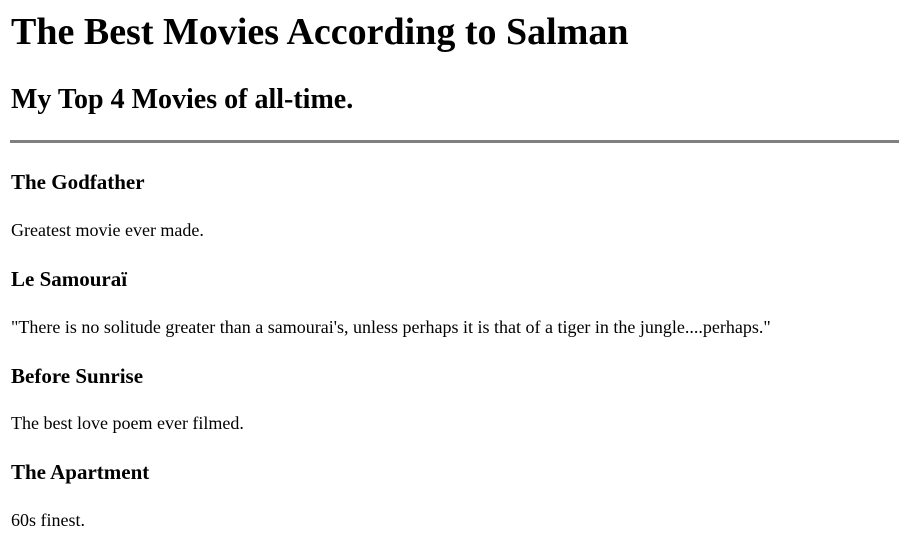 The height and width of the screenshot is (553, 899). Describe the element at coordinates (127, 423) in the screenshot. I see `movie-description-before-sunrise: The best love poem ever filmed.` at that location.